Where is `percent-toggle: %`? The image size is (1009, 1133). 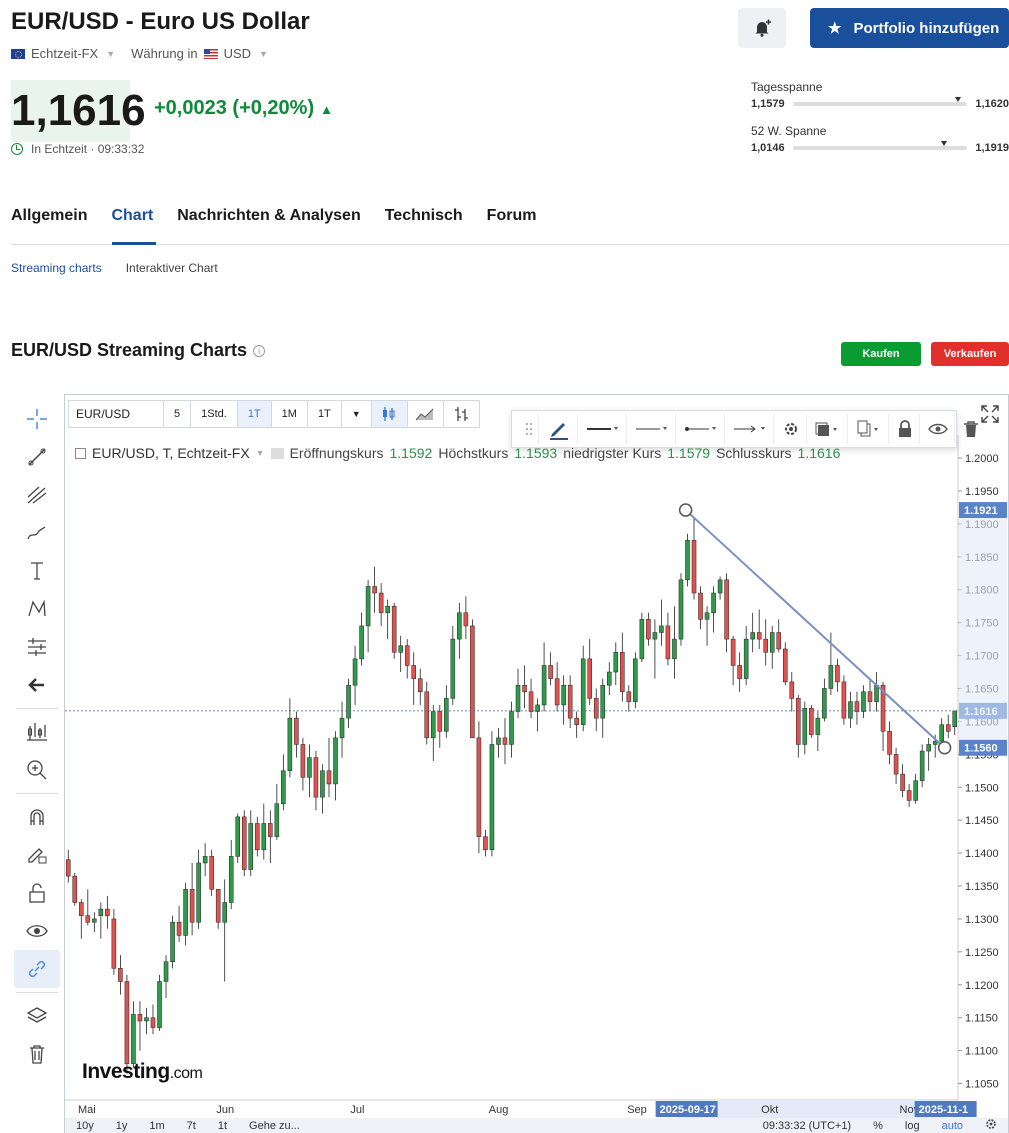 percent-toggle: % is located at coordinates (878, 1126).